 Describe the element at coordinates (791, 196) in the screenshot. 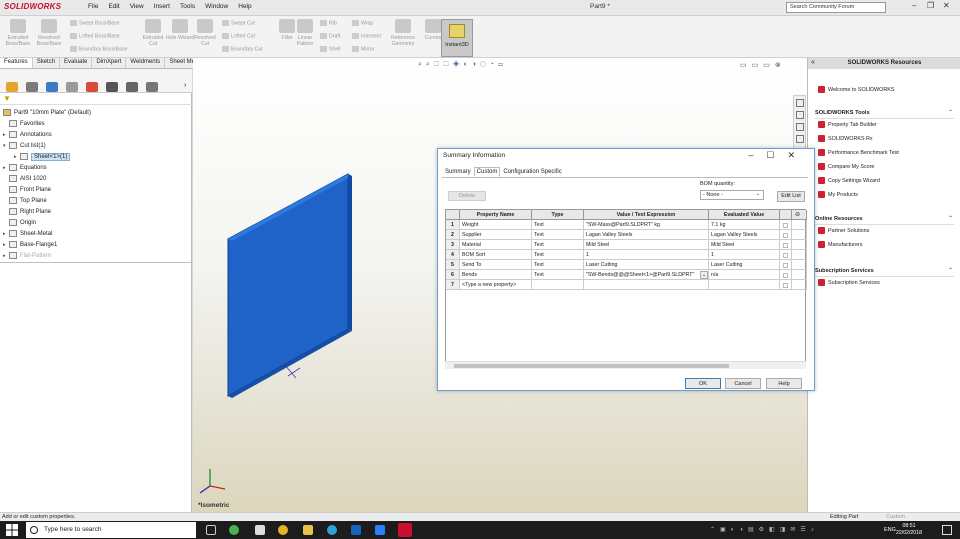

I see `edit-list-button: Edit List` at that location.